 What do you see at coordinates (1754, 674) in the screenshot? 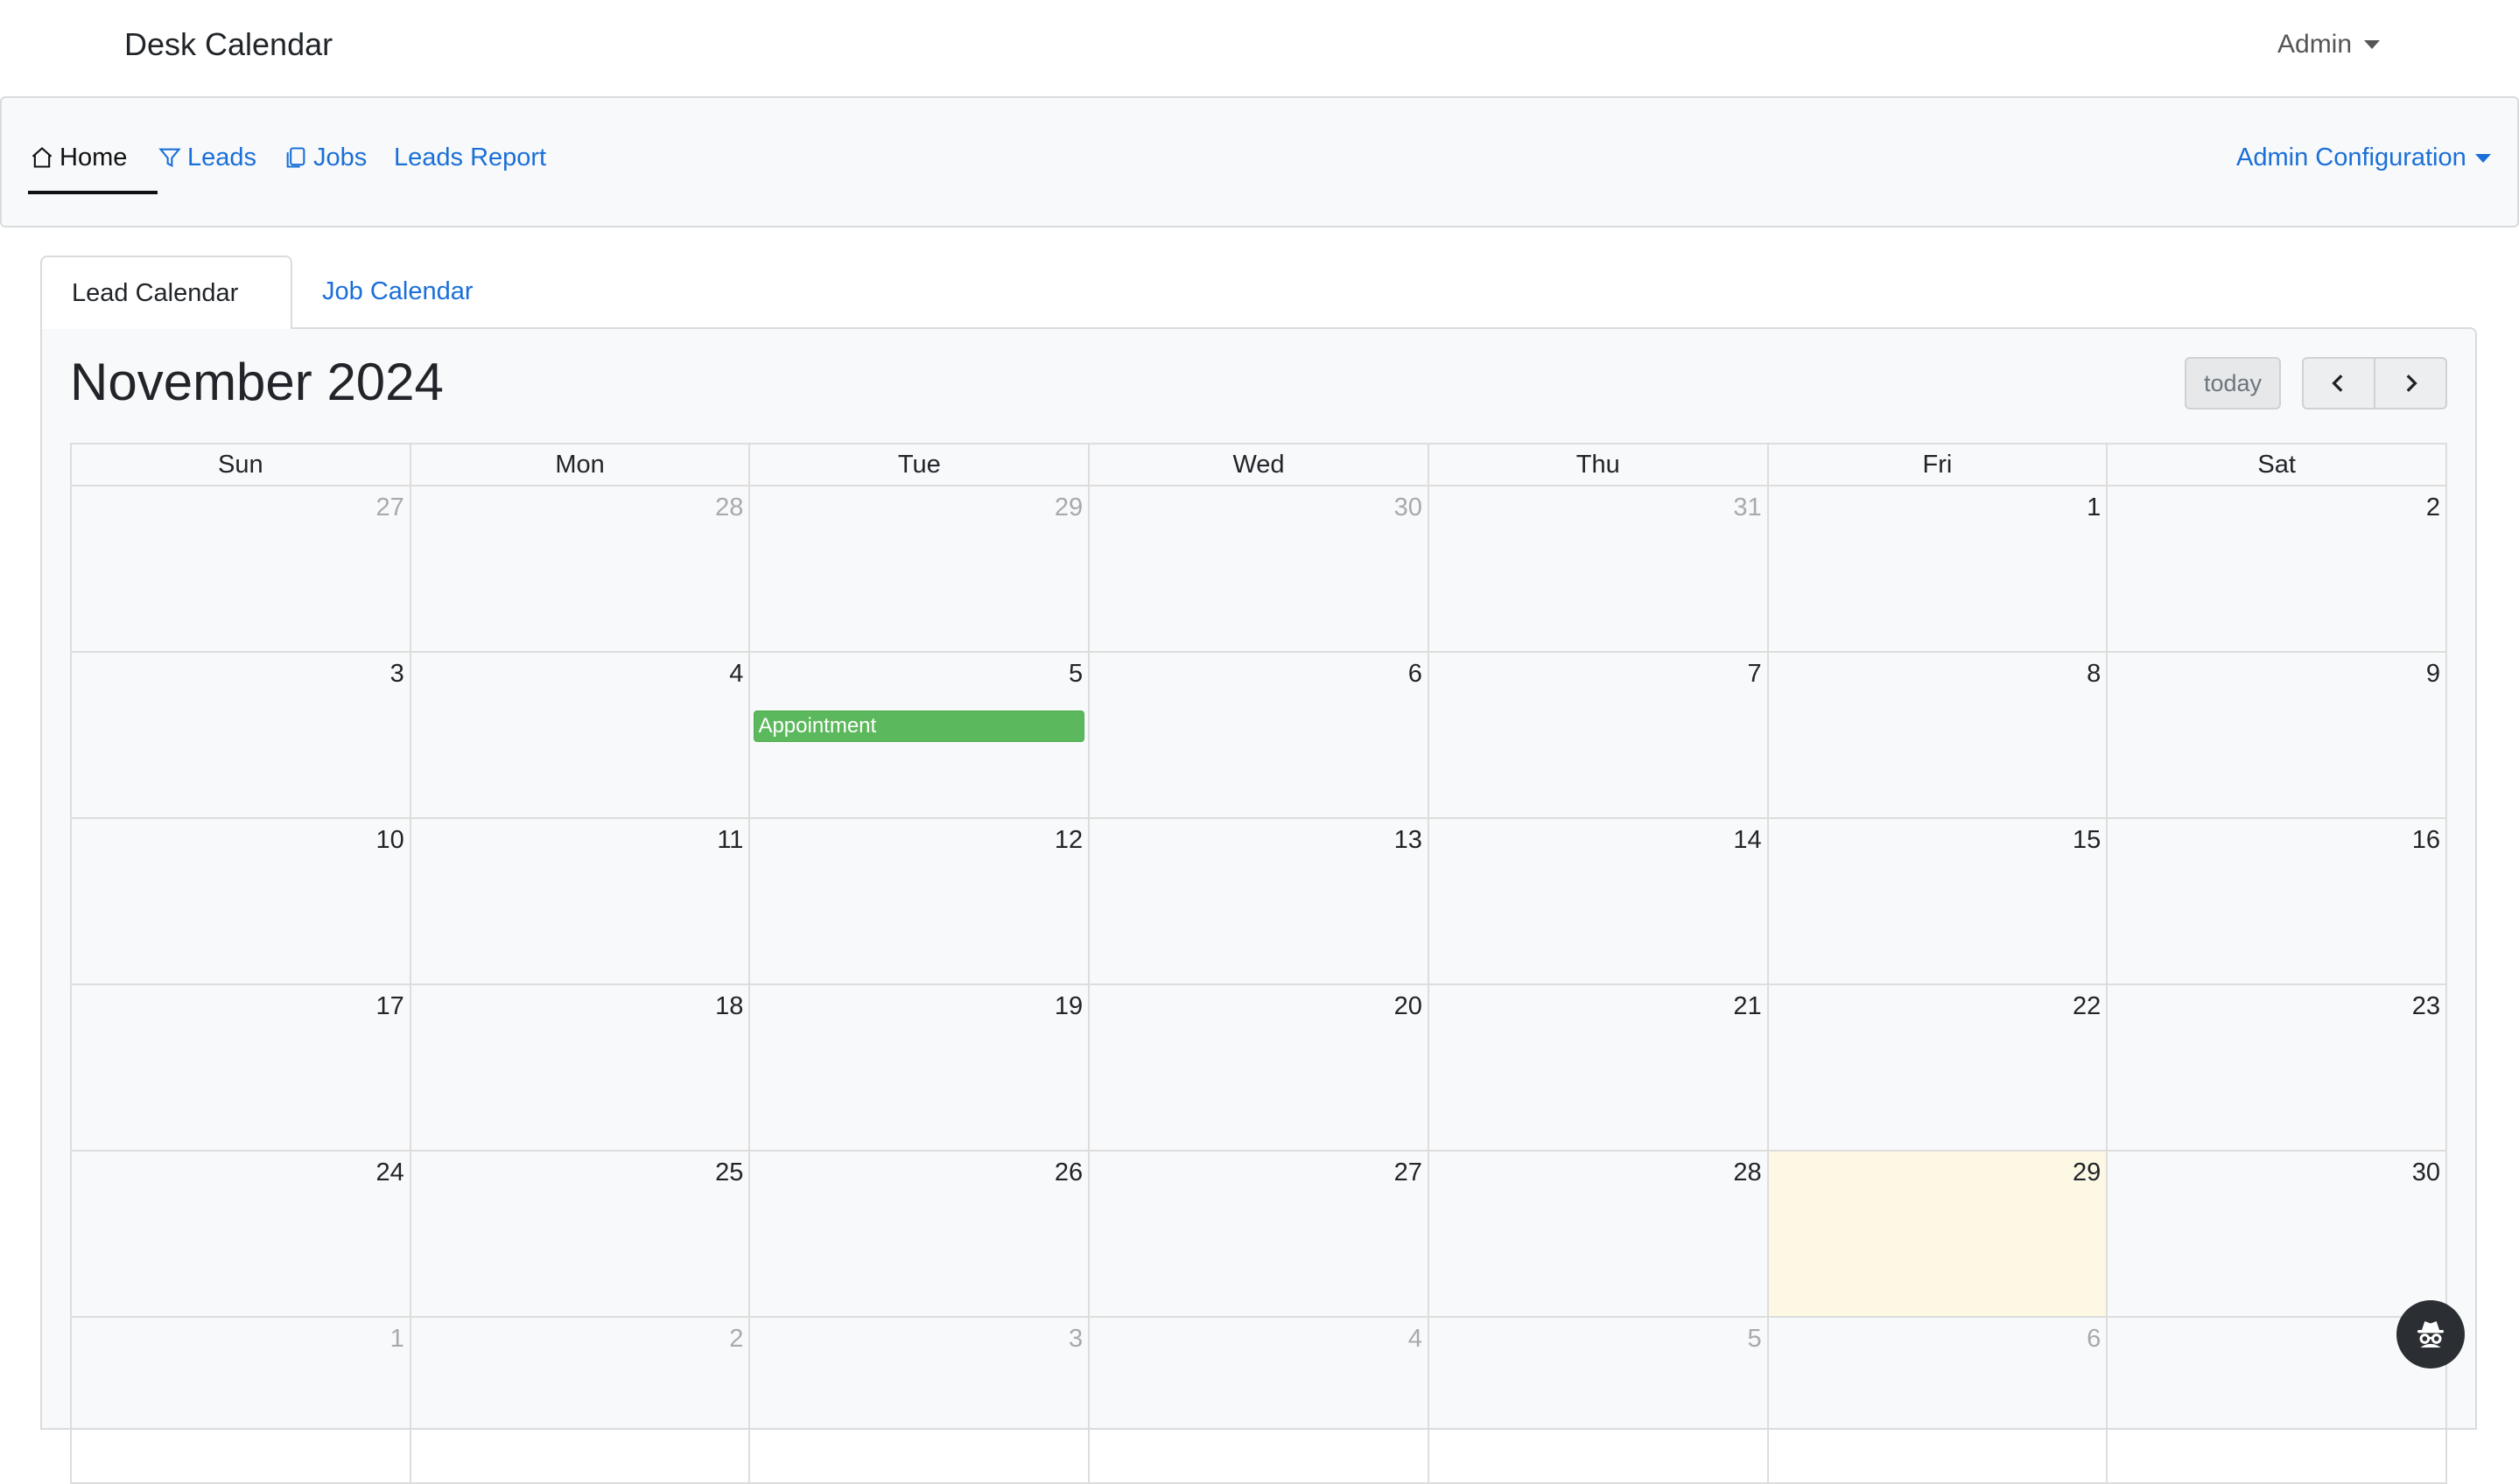
I see `day-number: 7` at bounding box center [1754, 674].